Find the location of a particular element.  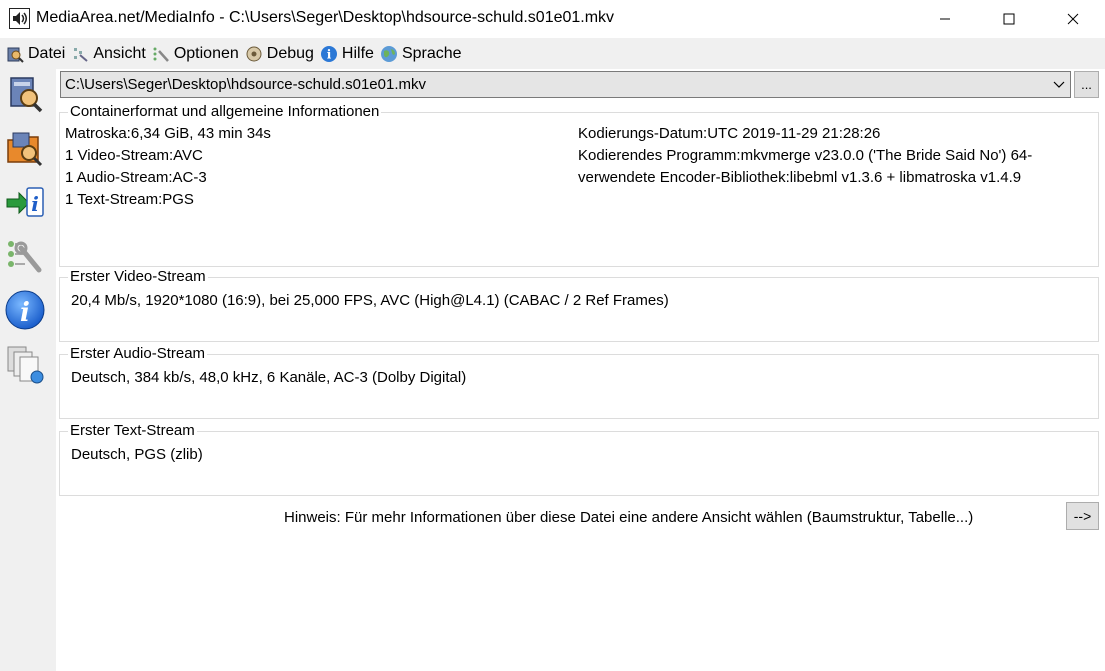

help-icon: i is located at coordinates (329, 54).